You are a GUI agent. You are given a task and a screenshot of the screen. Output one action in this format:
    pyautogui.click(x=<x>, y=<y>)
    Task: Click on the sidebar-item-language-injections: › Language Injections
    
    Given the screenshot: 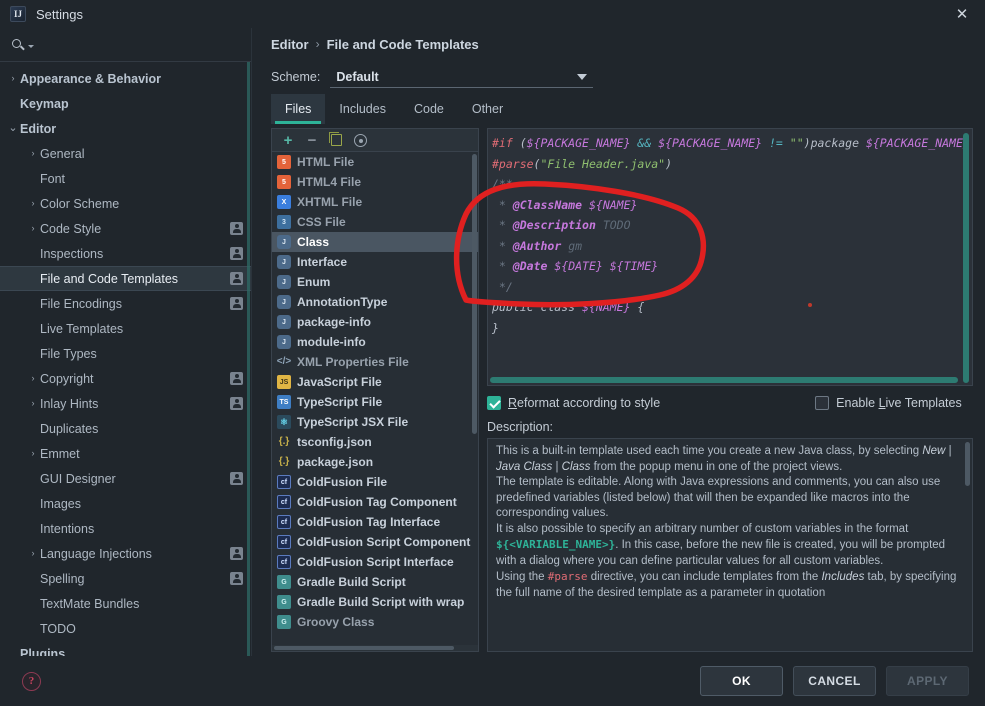 What is the action you would take?
    pyautogui.click(x=125, y=553)
    